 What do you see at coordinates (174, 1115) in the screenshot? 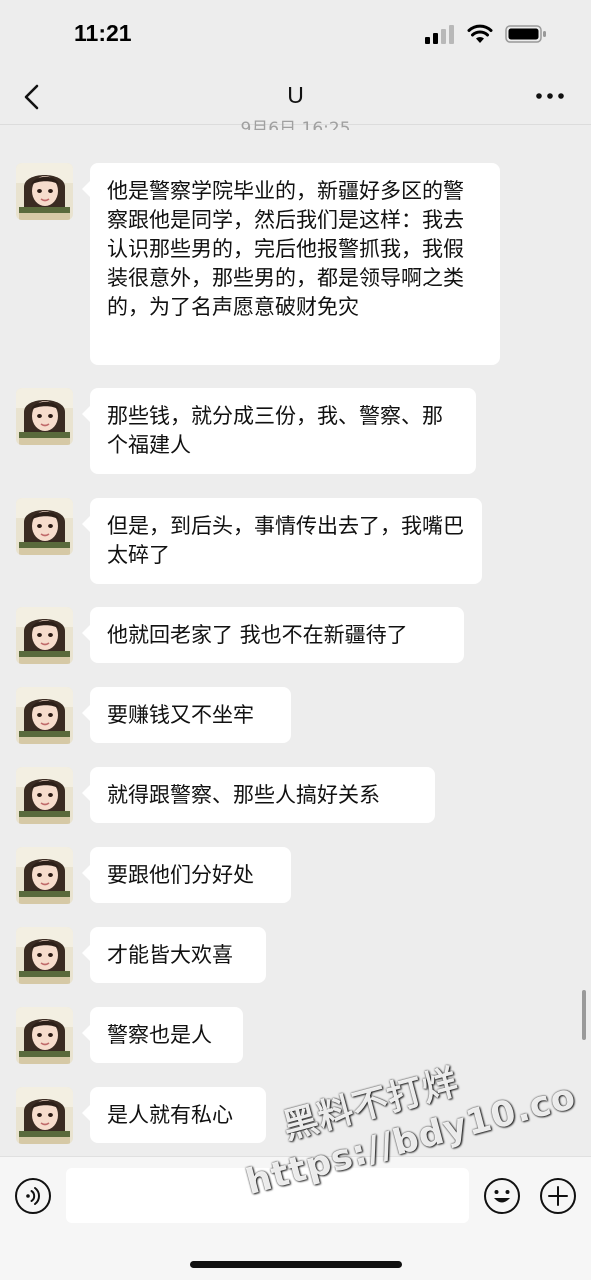
I see `message-bubble: 是人就有私心` at bounding box center [174, 1115].